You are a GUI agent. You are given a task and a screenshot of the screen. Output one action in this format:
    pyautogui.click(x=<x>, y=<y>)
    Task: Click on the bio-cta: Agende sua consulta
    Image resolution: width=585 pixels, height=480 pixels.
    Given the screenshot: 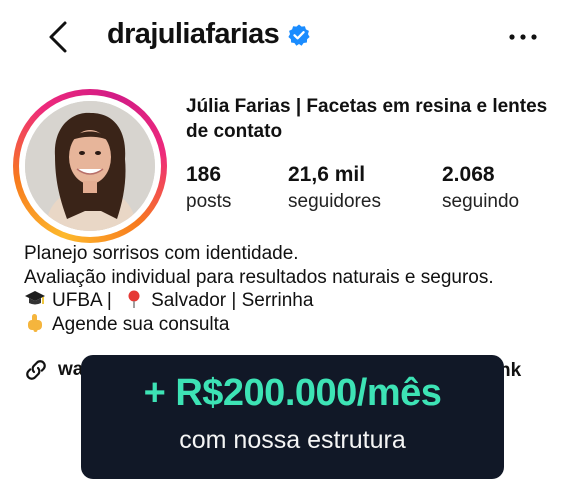 What is the action you would take?
    pyautogui.click(x=141, y=324)
    